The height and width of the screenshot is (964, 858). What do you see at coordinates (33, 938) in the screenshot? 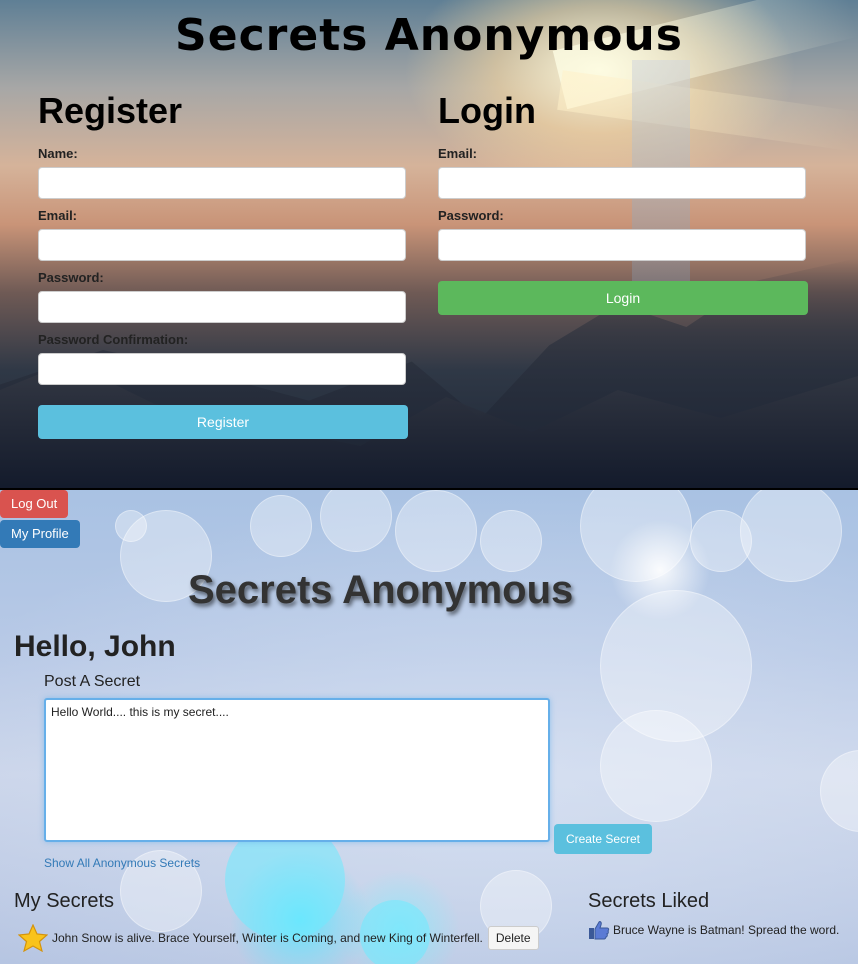
I see `star-icon` at bounding box center [33, 938].